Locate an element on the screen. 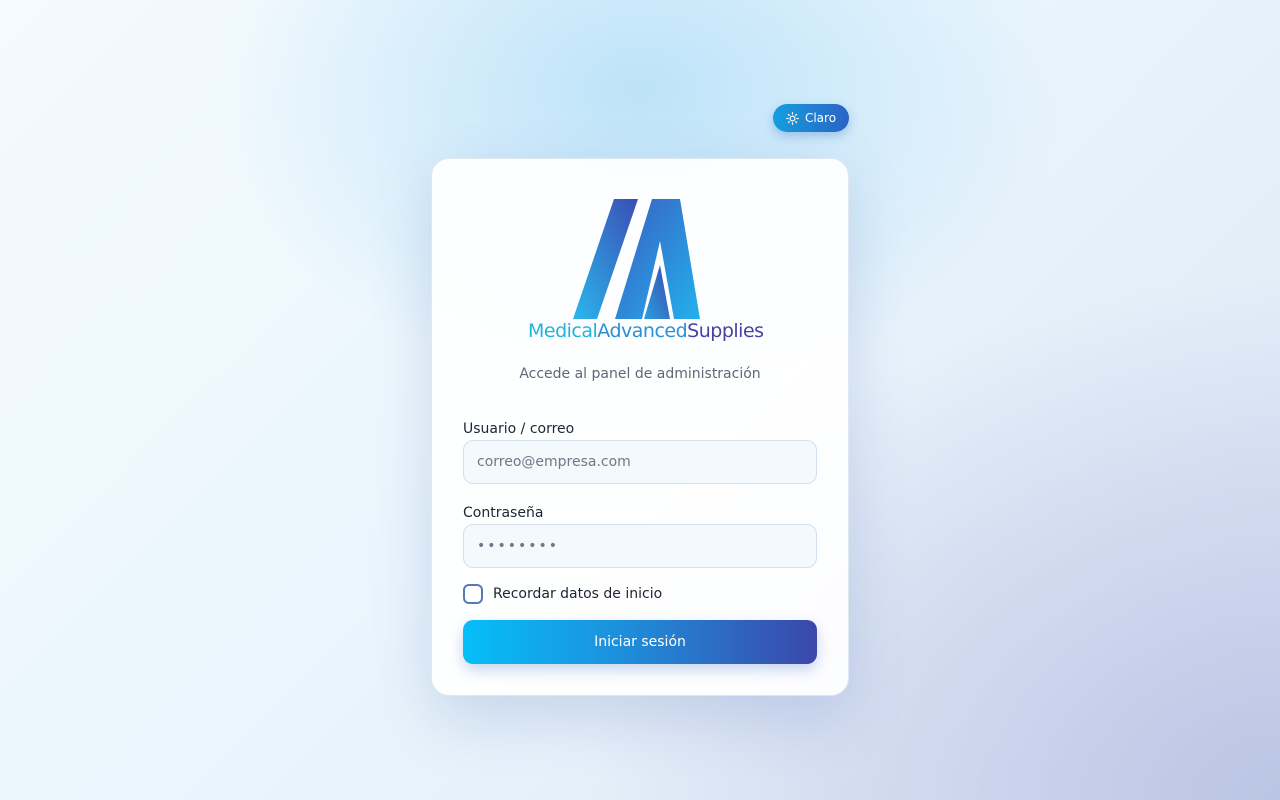  theme-toggle-button: Claro is located at coordinates (811, 118).